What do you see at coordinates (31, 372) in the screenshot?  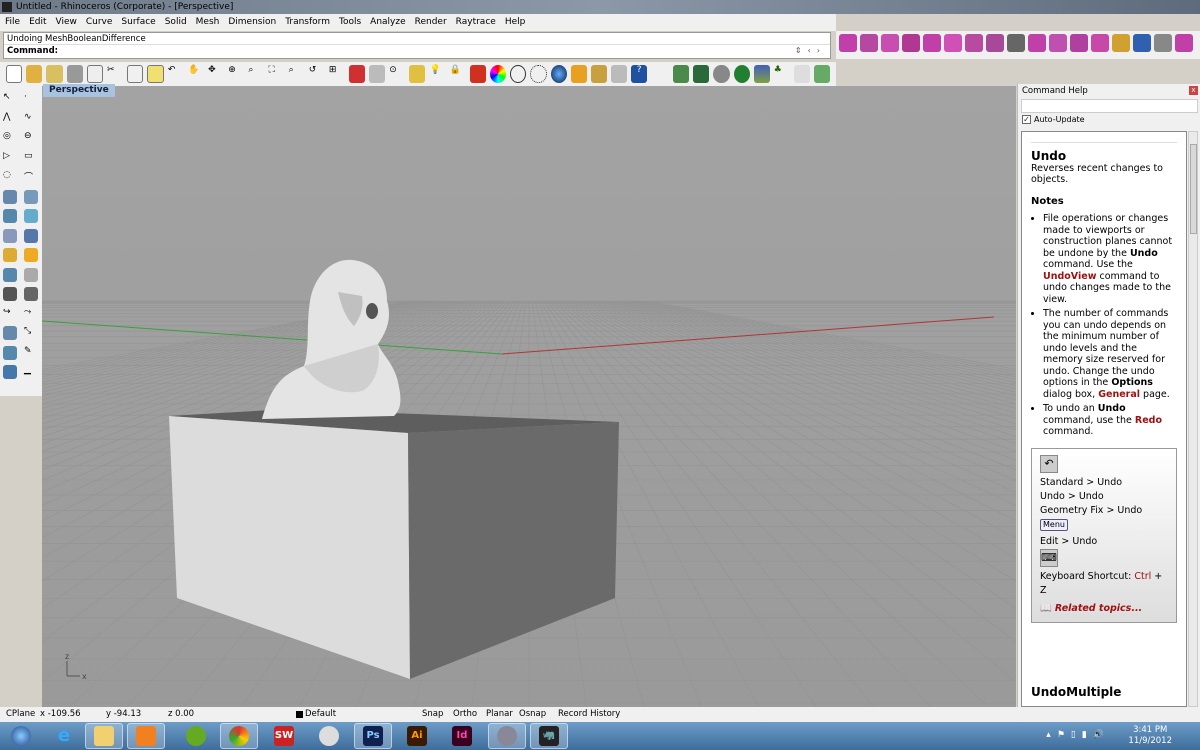 I see `ruler-icon: ▁` at bounding box center [31, 372].